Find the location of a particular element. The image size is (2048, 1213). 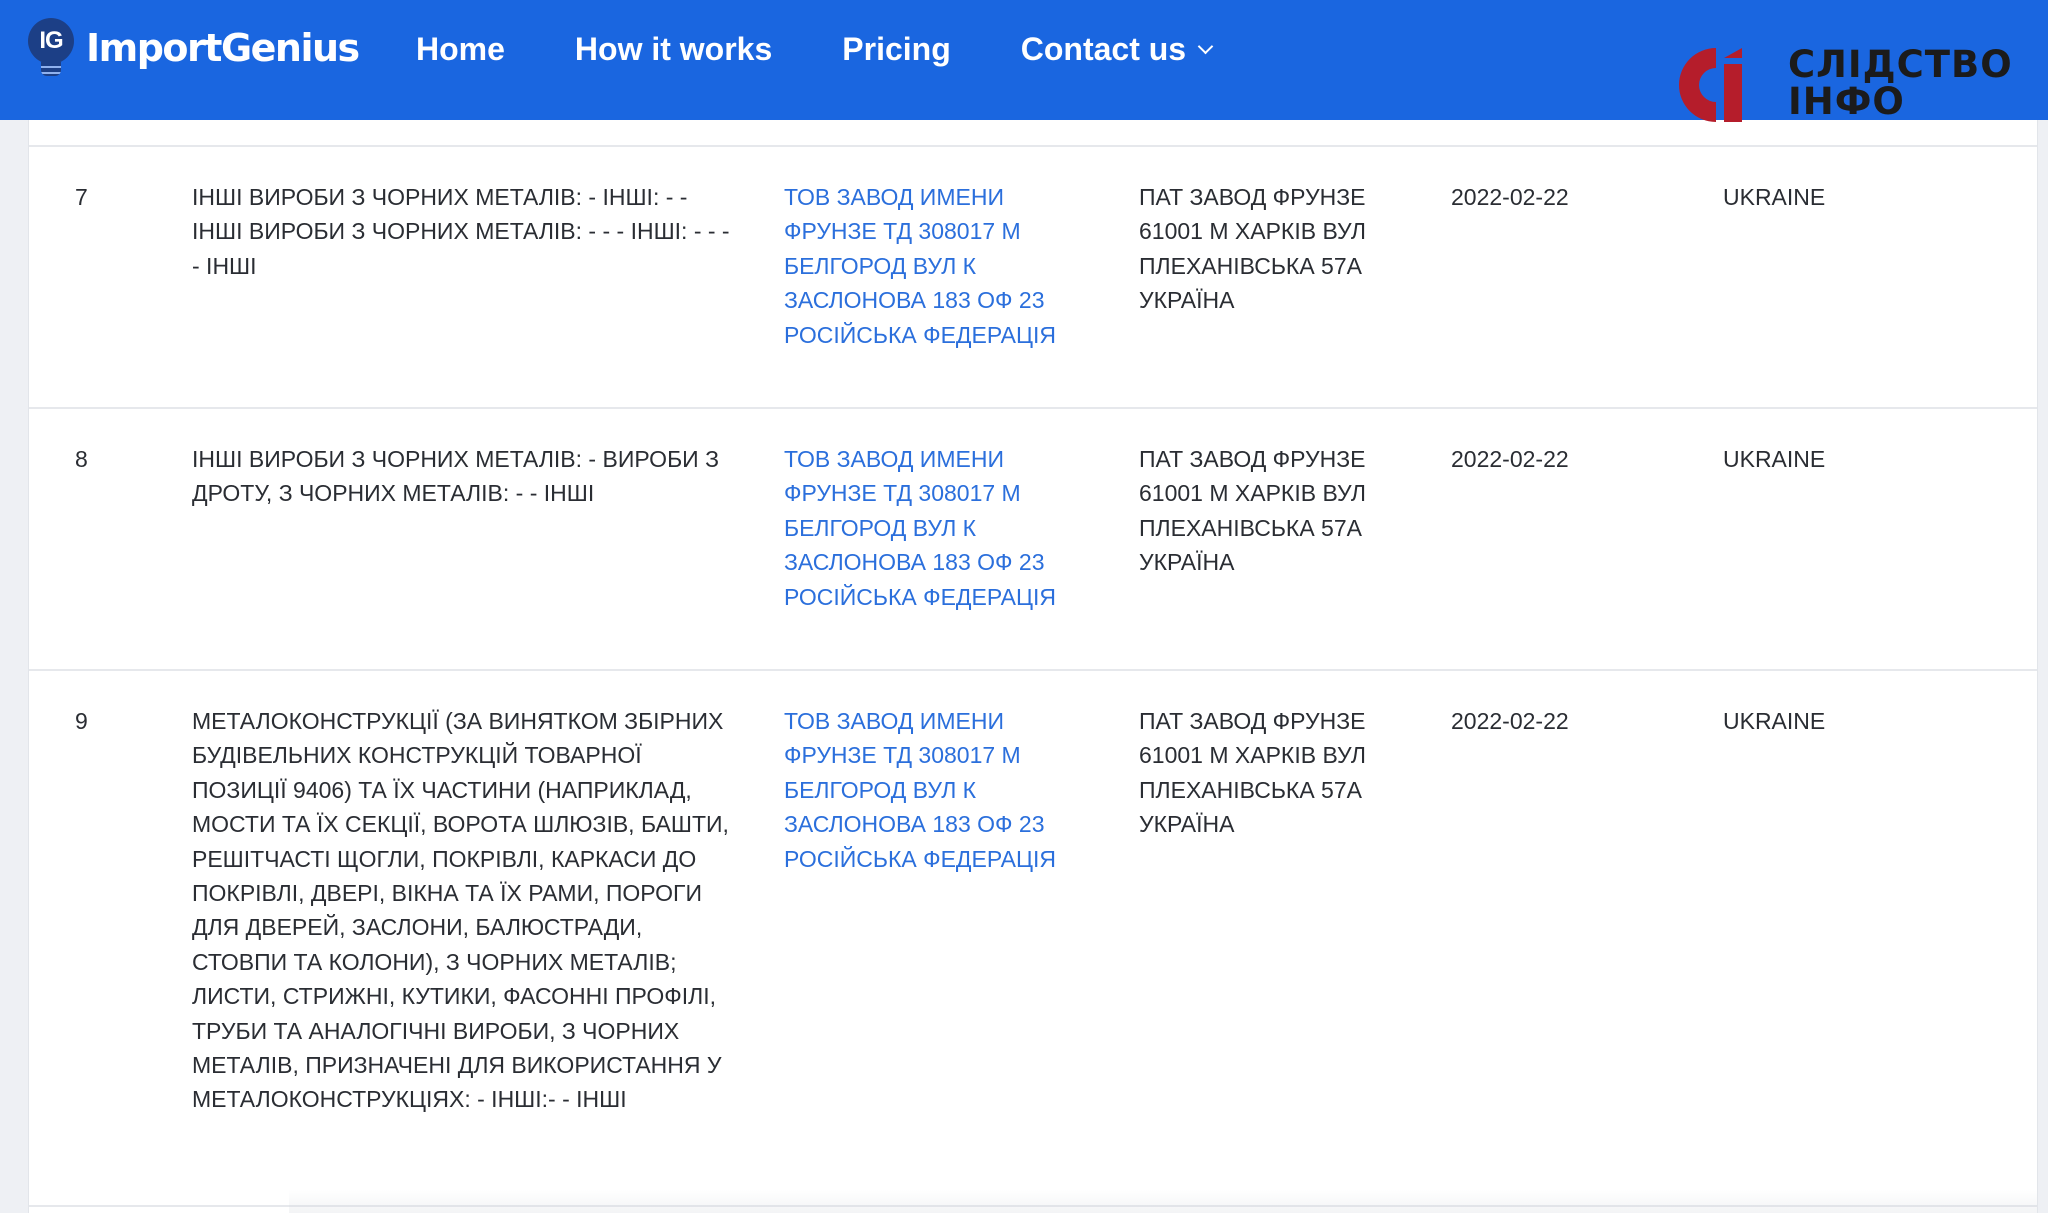

watermark-mark-icon is located at coordinates (1710, 84).